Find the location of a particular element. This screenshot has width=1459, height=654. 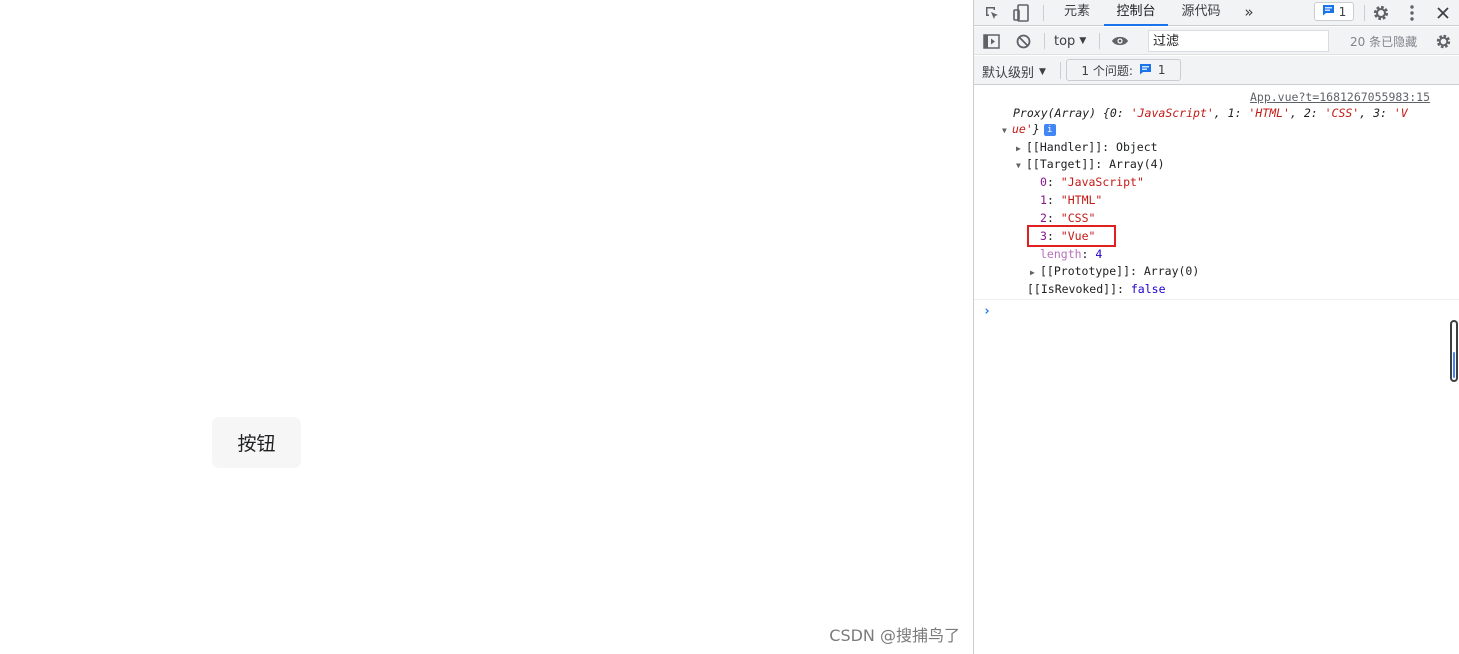

clear-console-icon is located at coordinates (1023, 41).